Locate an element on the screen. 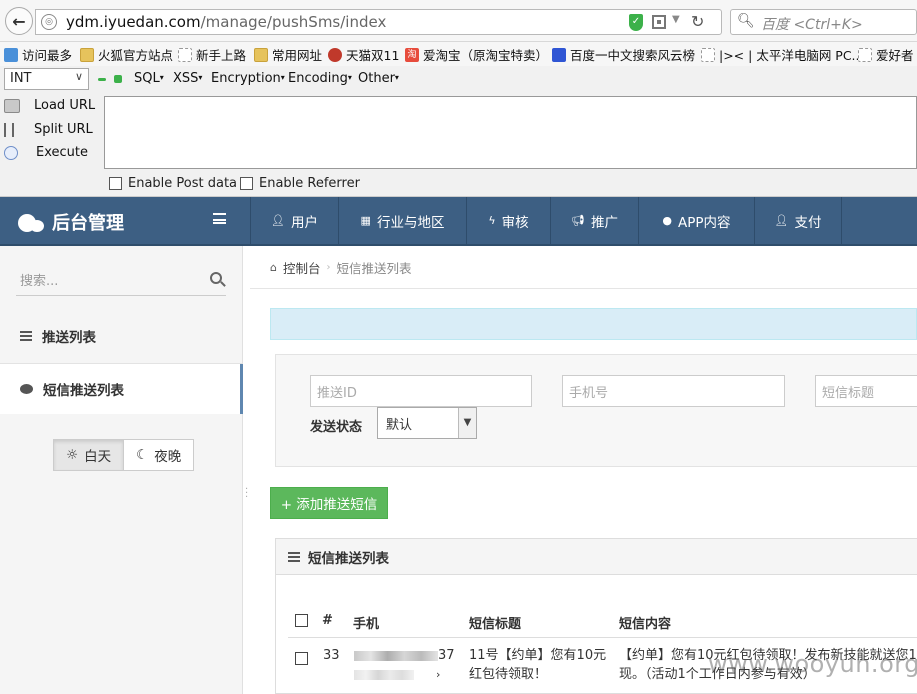 Image resolution: width=917 pixels, height=694 pixels. encryption-menu: Encryption▾ is located at coordinates (248, 78).